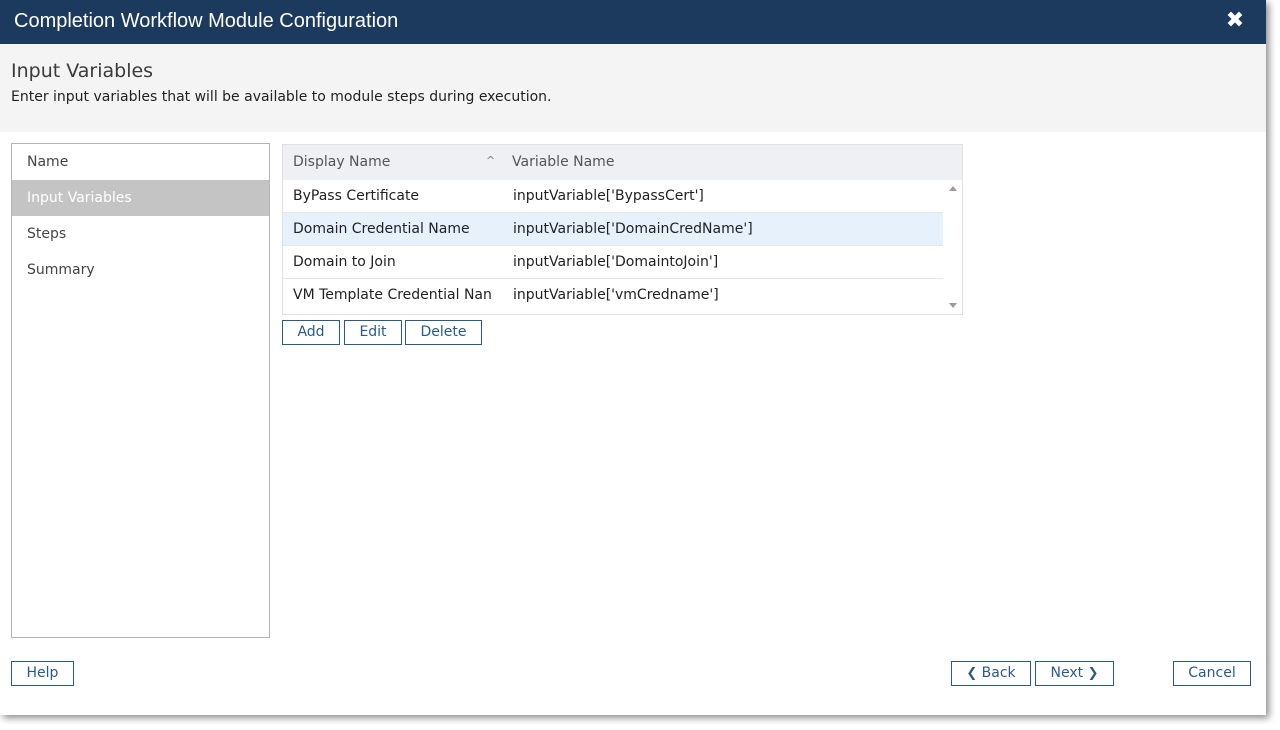  What do you see at coordinates (952, 247) in the screenshot?
I see `grid-scrollbar` at bounding box center [952, 247].